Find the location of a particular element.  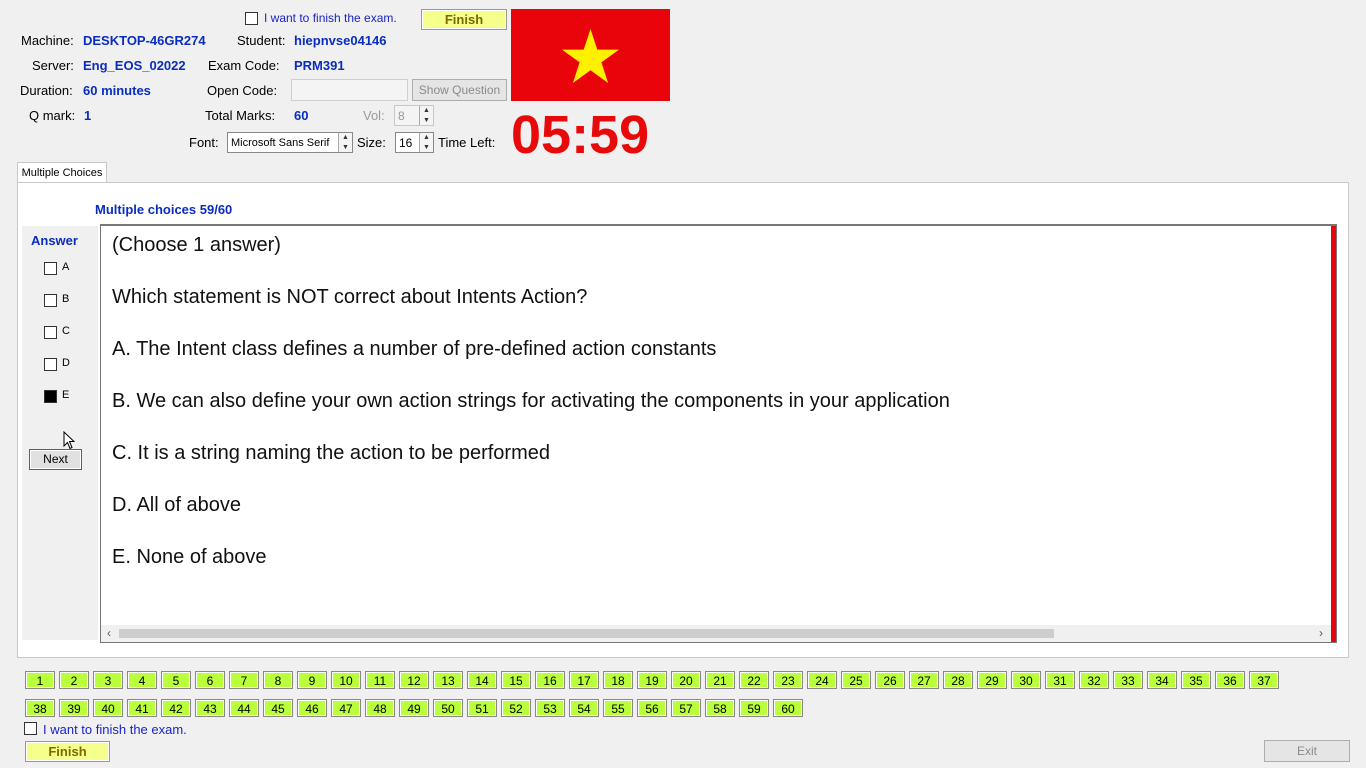

finish-exam-checkbox-top is located at coordinates (251, 18).